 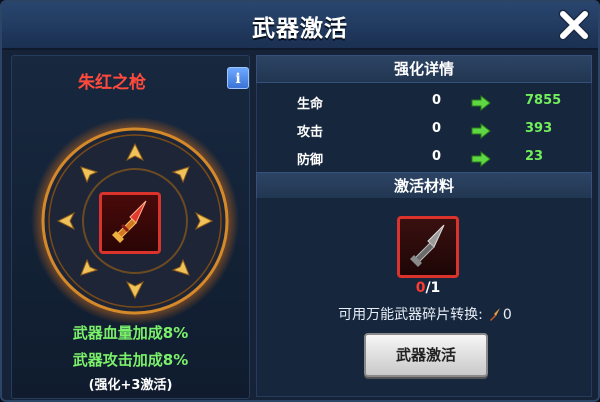 What do you see at coordinates (300, 29) in the screenshot?
I see `dialog-title: 武器激活` at bounding box center [300, 29].